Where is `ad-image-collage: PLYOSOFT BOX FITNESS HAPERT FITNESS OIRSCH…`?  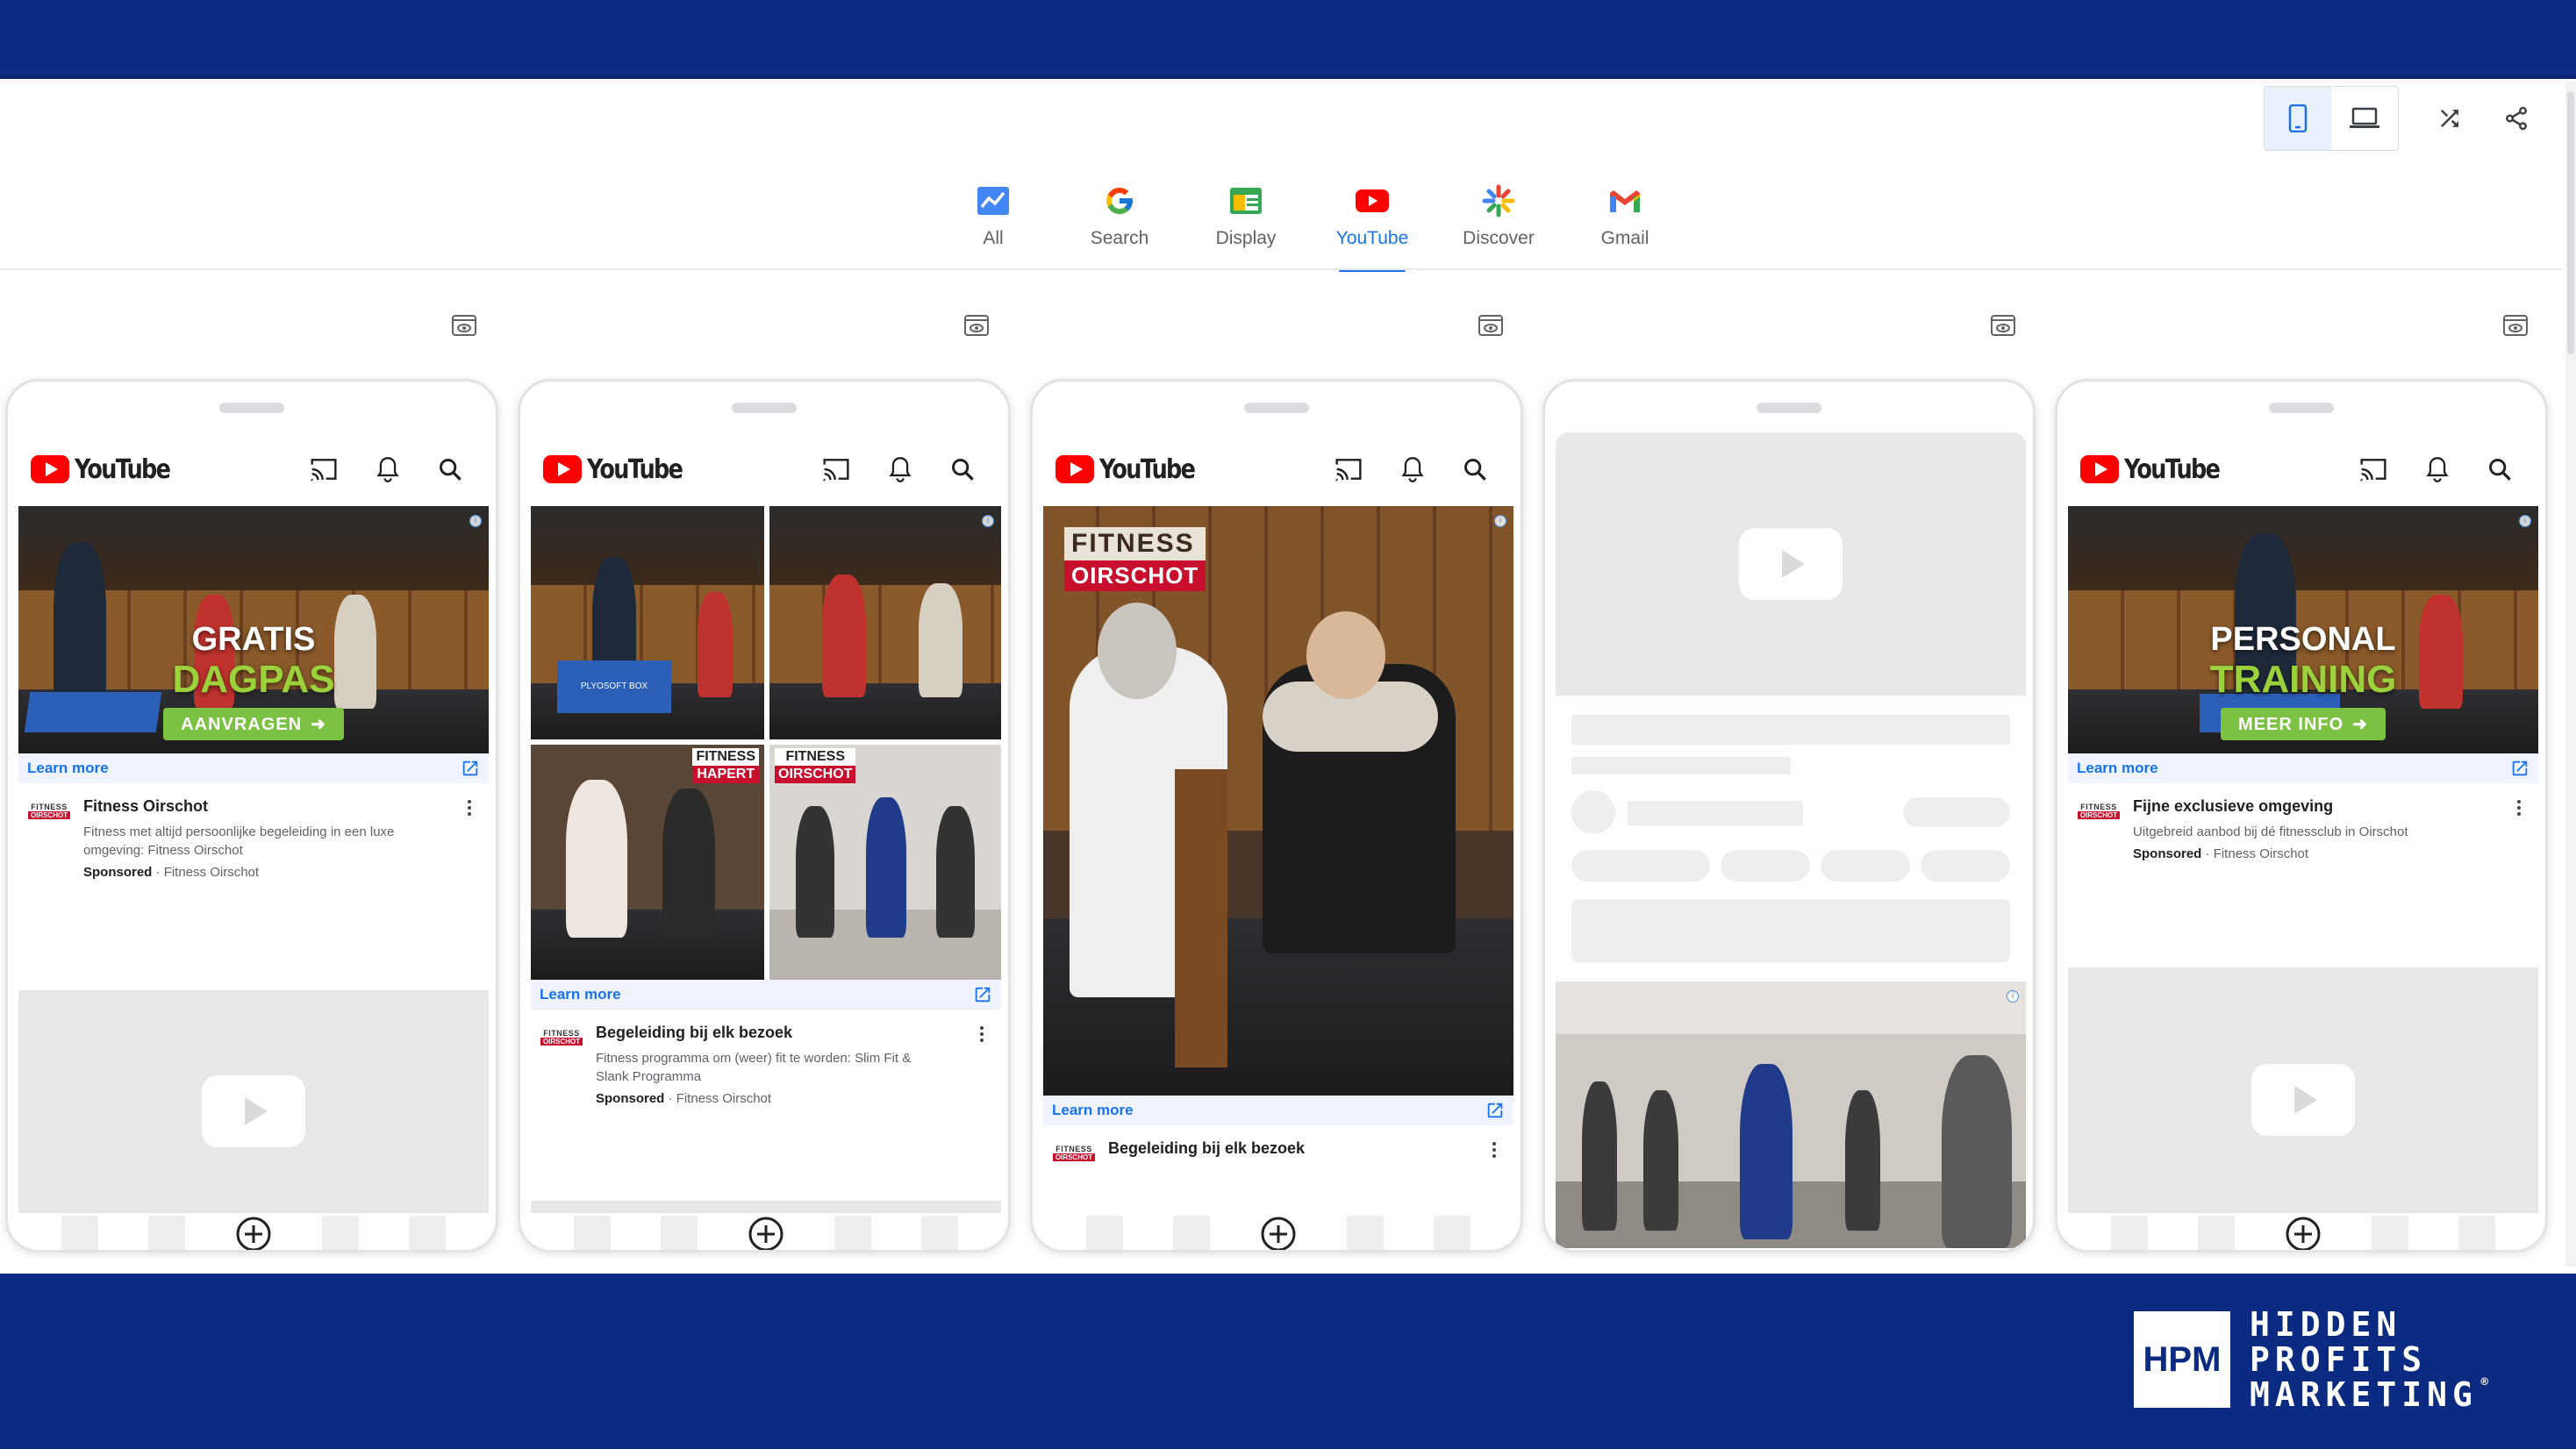 ad-image-collage: PLYOSOFT BOX FITNESS HAPERT FITNESS OIRSCH… is located at coordinates (766, 743).